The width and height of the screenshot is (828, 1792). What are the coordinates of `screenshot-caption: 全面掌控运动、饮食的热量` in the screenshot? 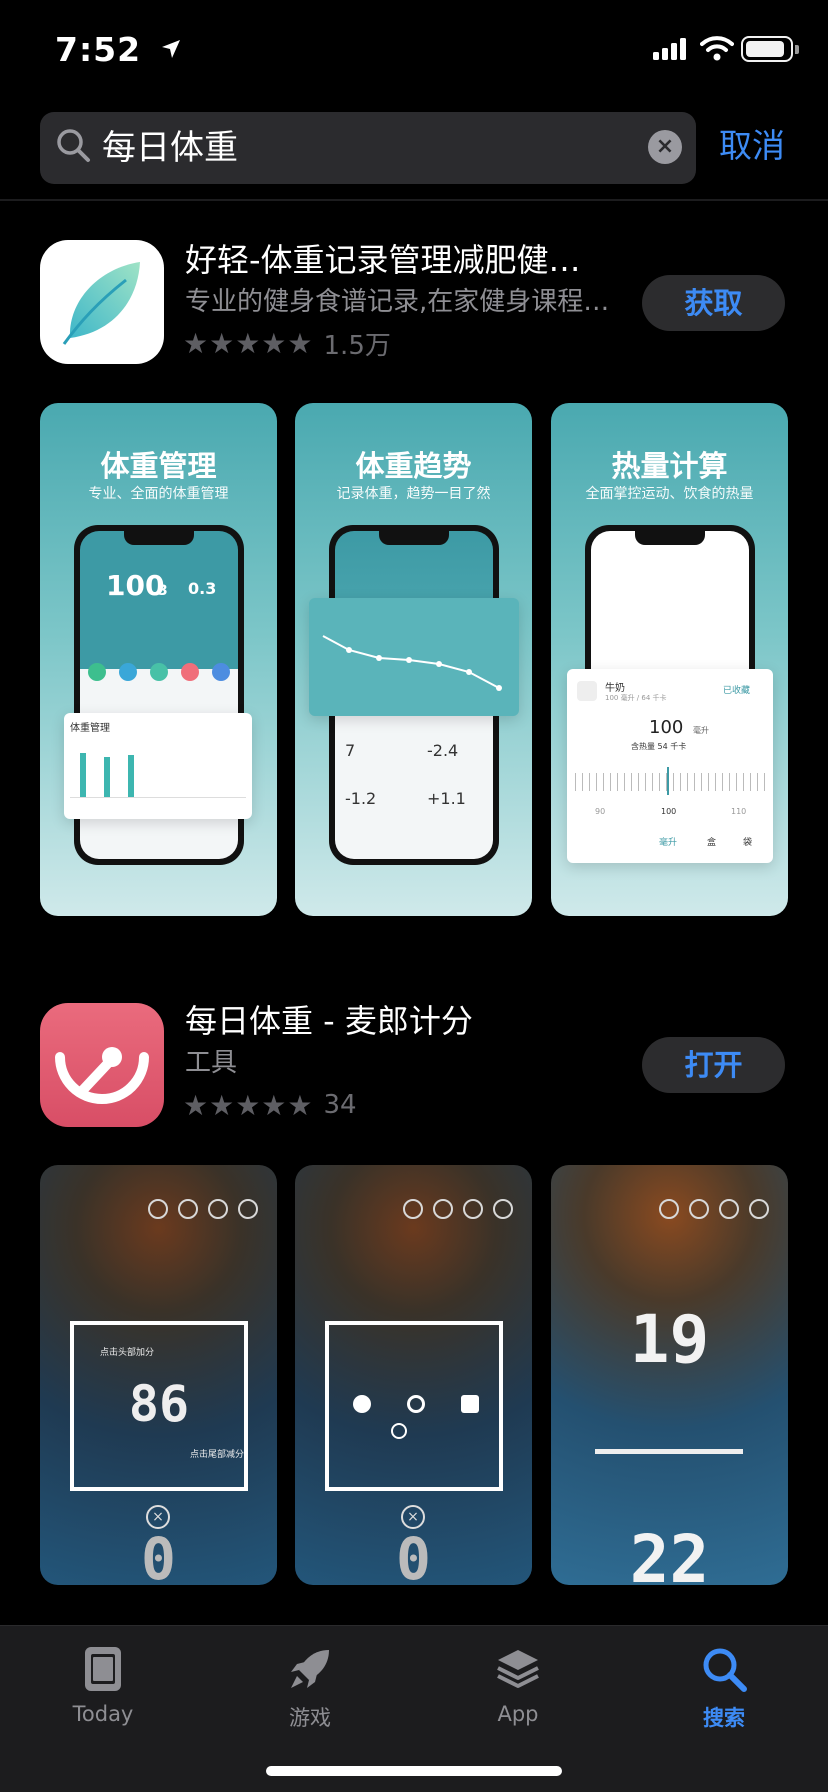 It's located at (669, 494).